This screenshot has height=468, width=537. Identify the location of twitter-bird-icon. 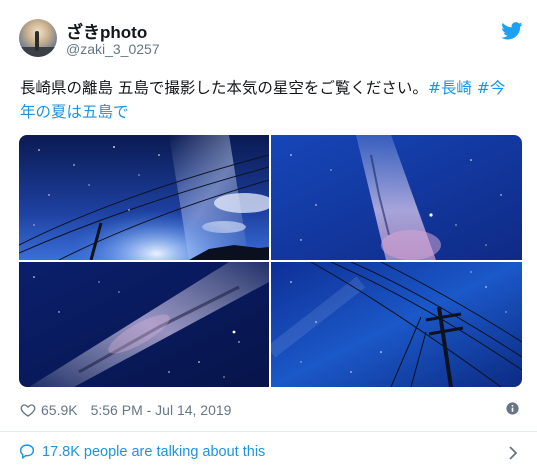
(512, 31).